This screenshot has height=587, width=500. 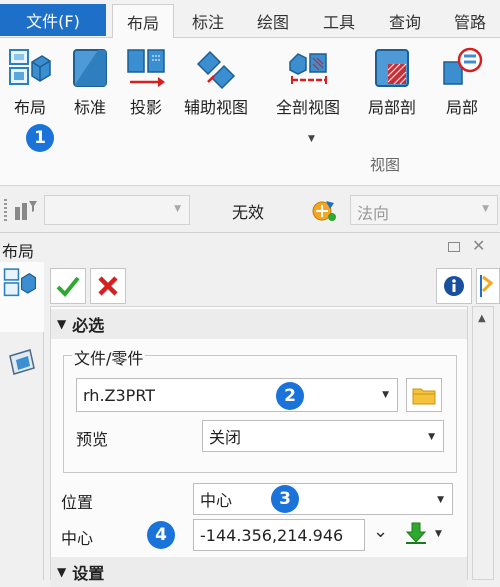 I want to click on panel-title: 布局, so click(x=18, y=251).